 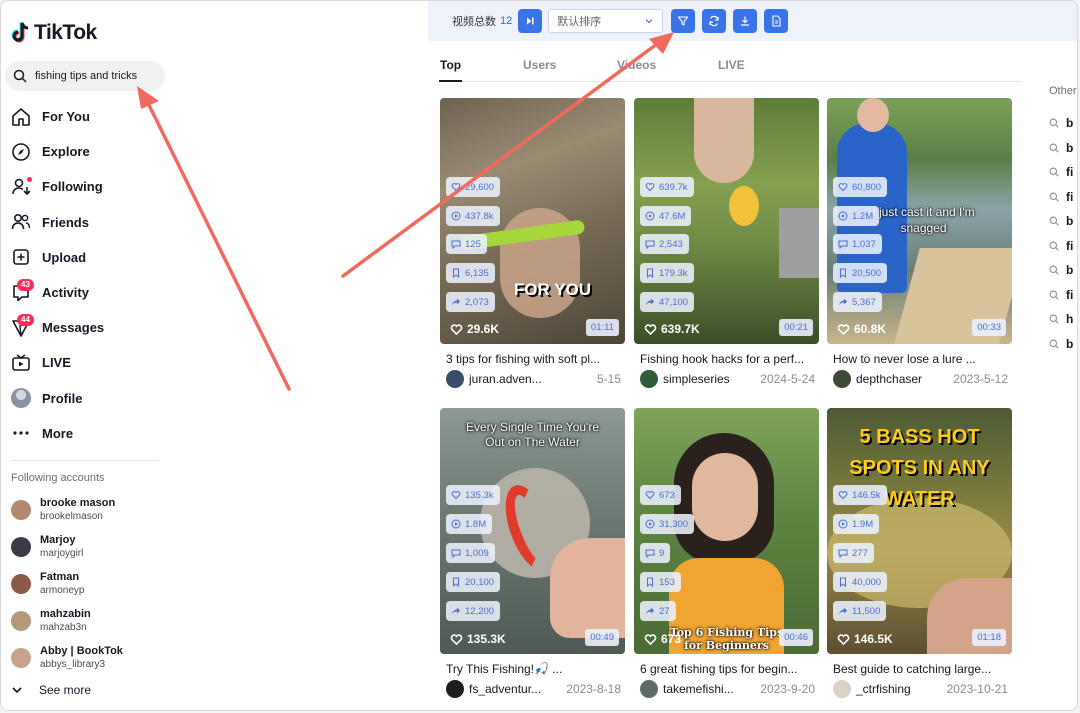 I want to click on nav-more: More, so click(x=86, y=433).